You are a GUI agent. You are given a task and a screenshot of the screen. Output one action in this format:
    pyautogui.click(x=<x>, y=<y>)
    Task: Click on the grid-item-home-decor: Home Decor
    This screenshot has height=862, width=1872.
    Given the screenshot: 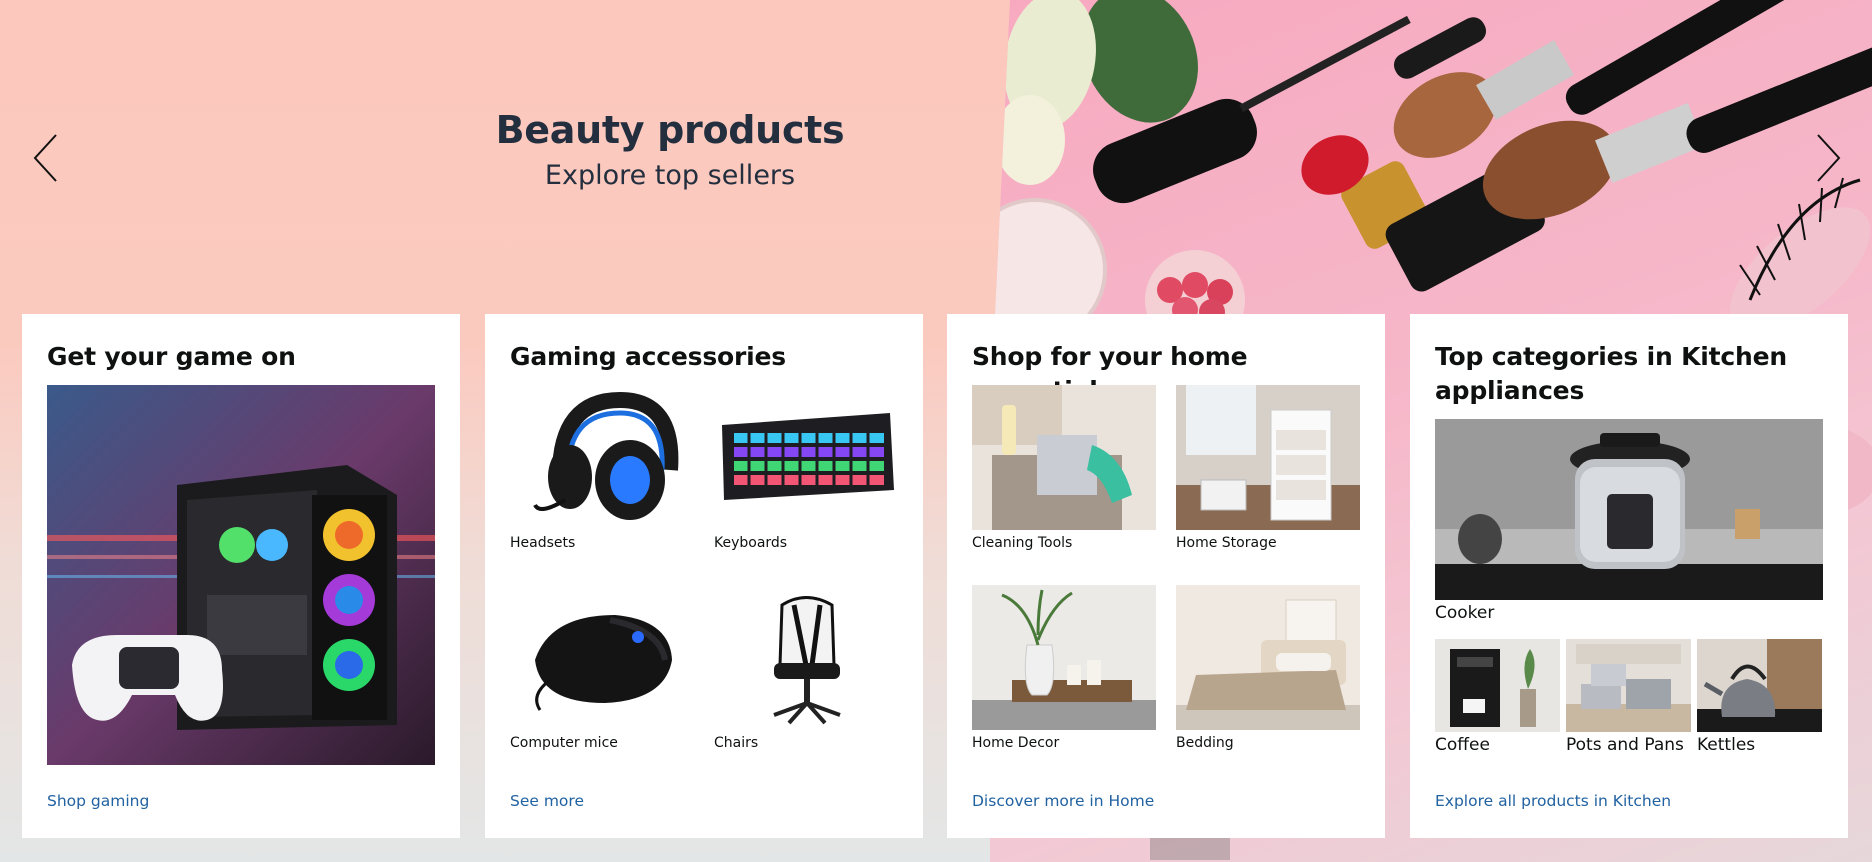 What is the action you would take?
    pyautogui.click(x=1064, y=668)
    